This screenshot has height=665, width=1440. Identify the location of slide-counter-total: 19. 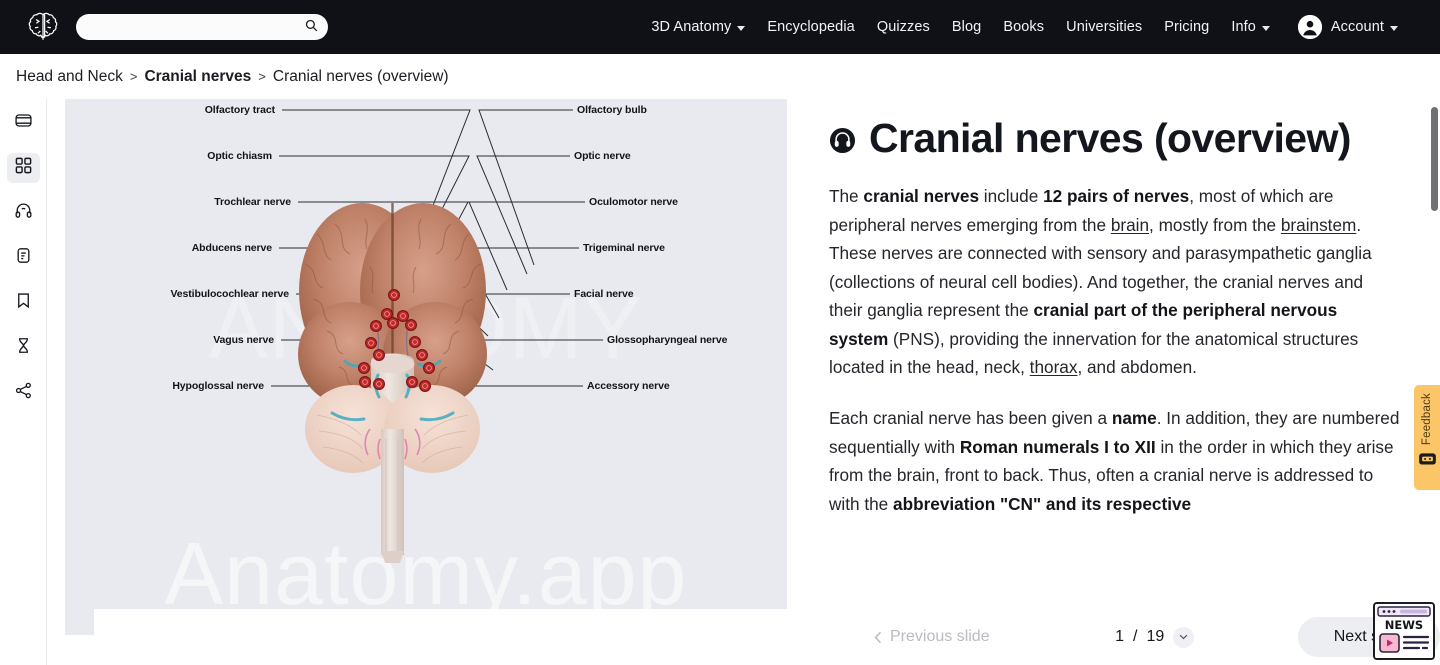
(1155, 636).